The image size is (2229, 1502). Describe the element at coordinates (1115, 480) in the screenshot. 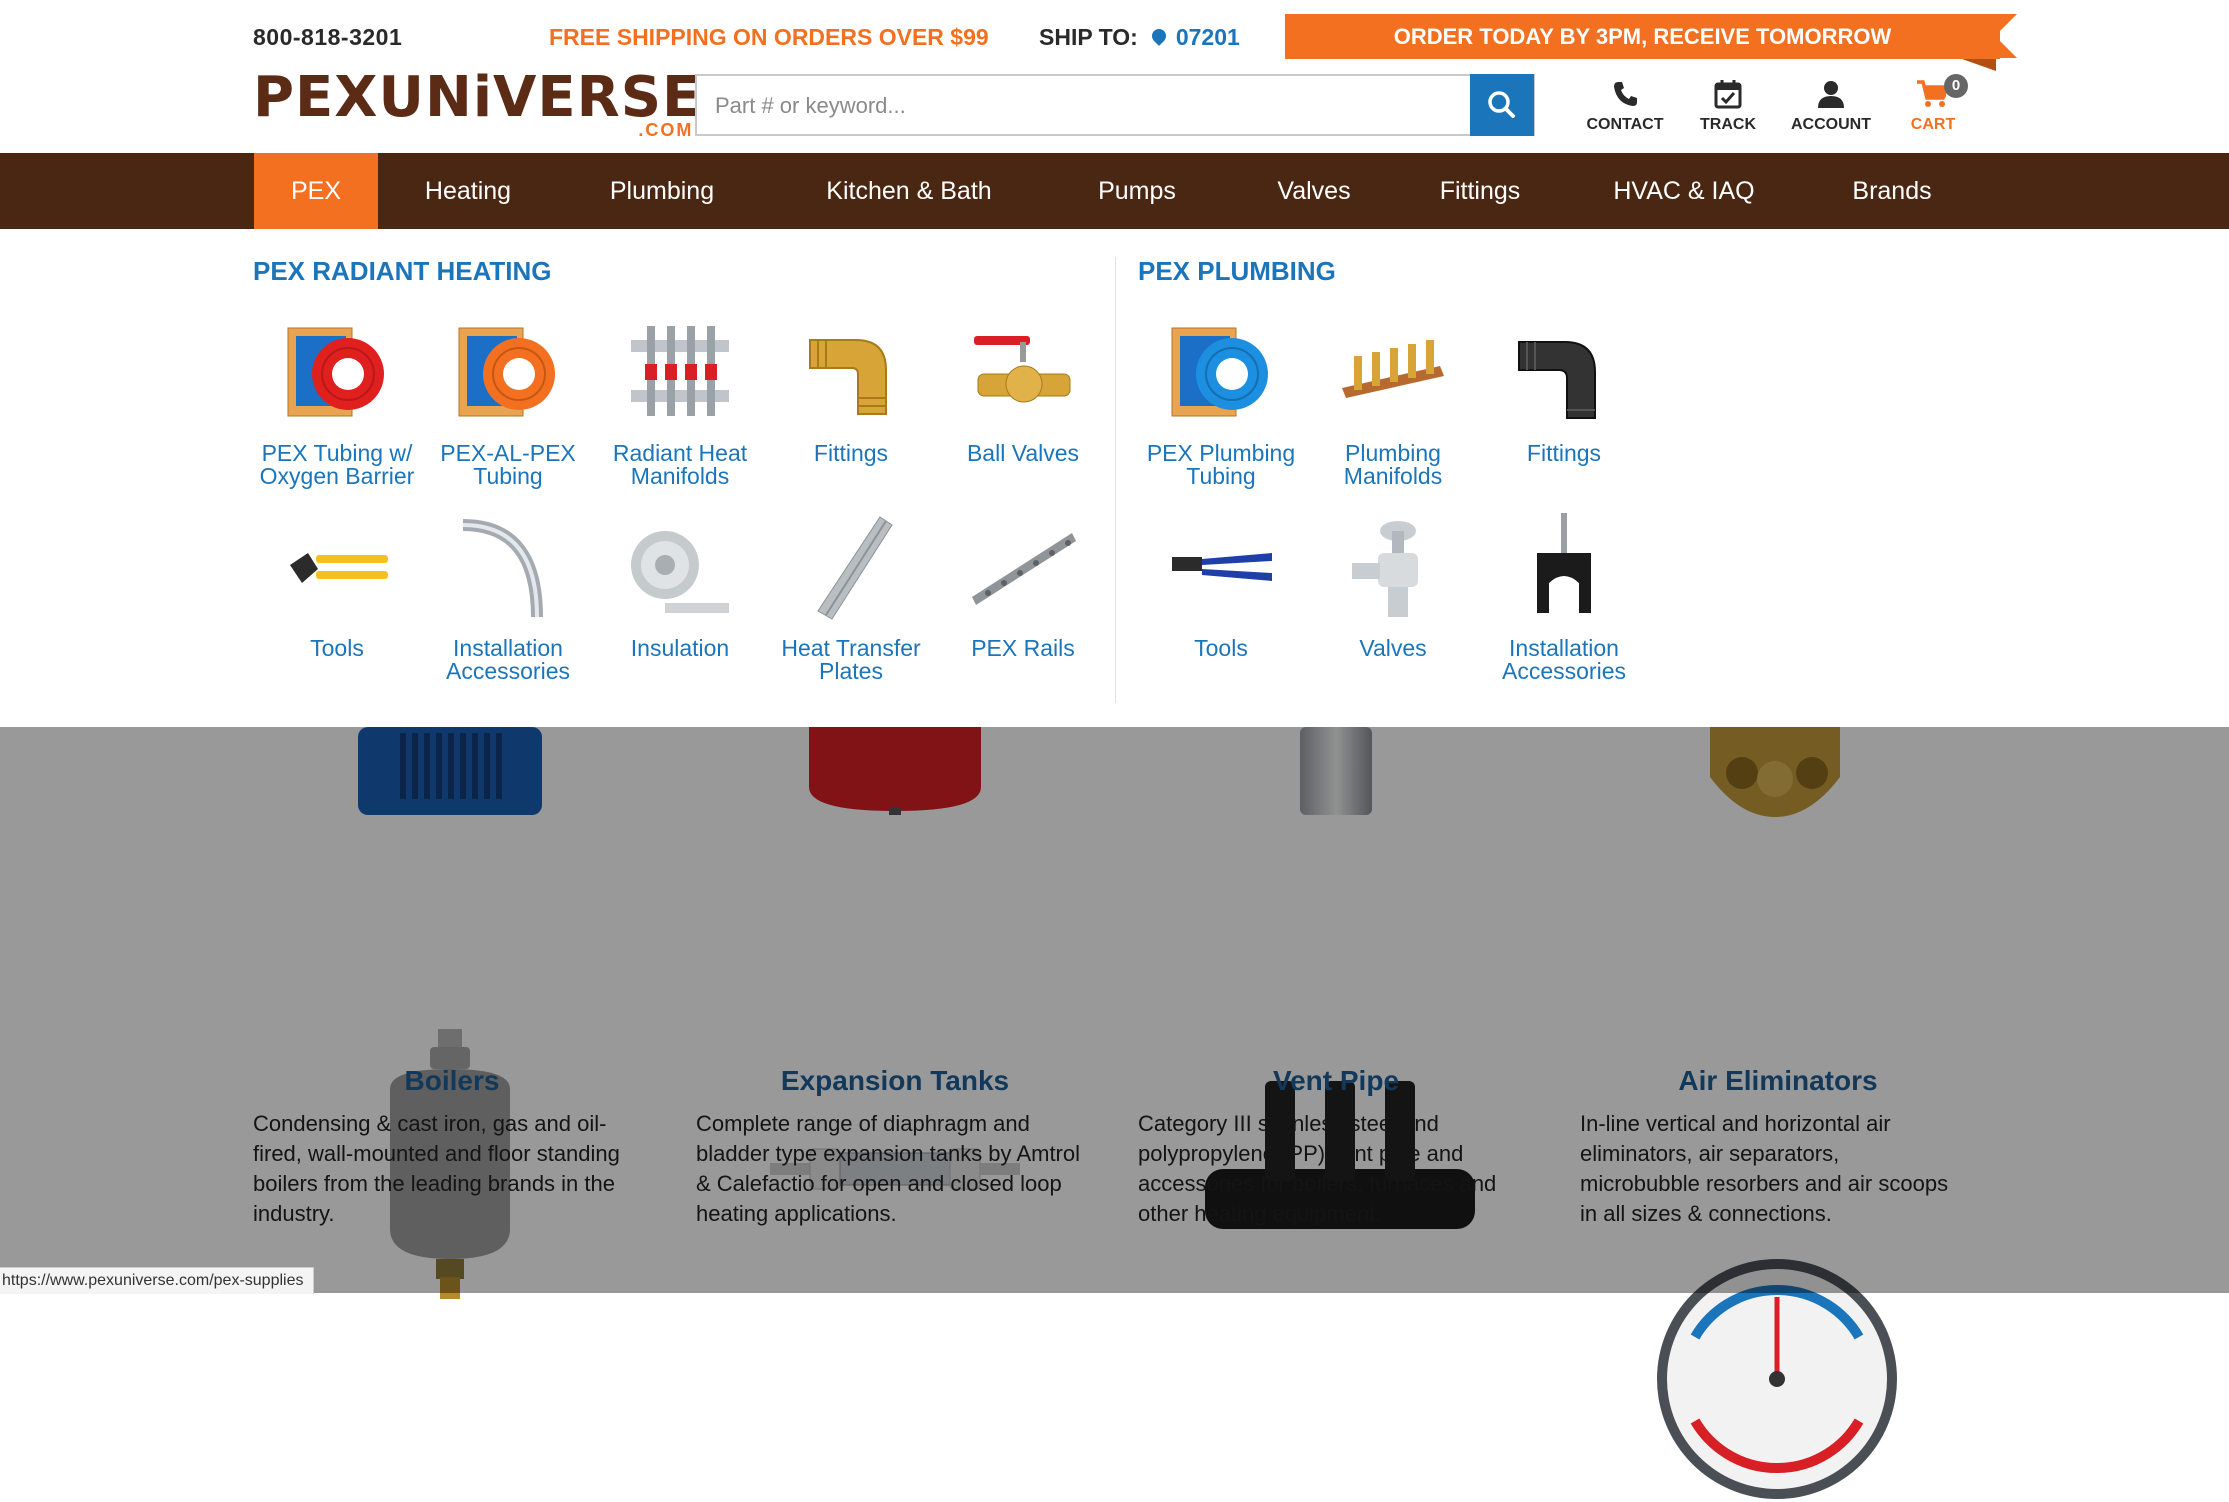

I see `mega-menu-divider` at that location.